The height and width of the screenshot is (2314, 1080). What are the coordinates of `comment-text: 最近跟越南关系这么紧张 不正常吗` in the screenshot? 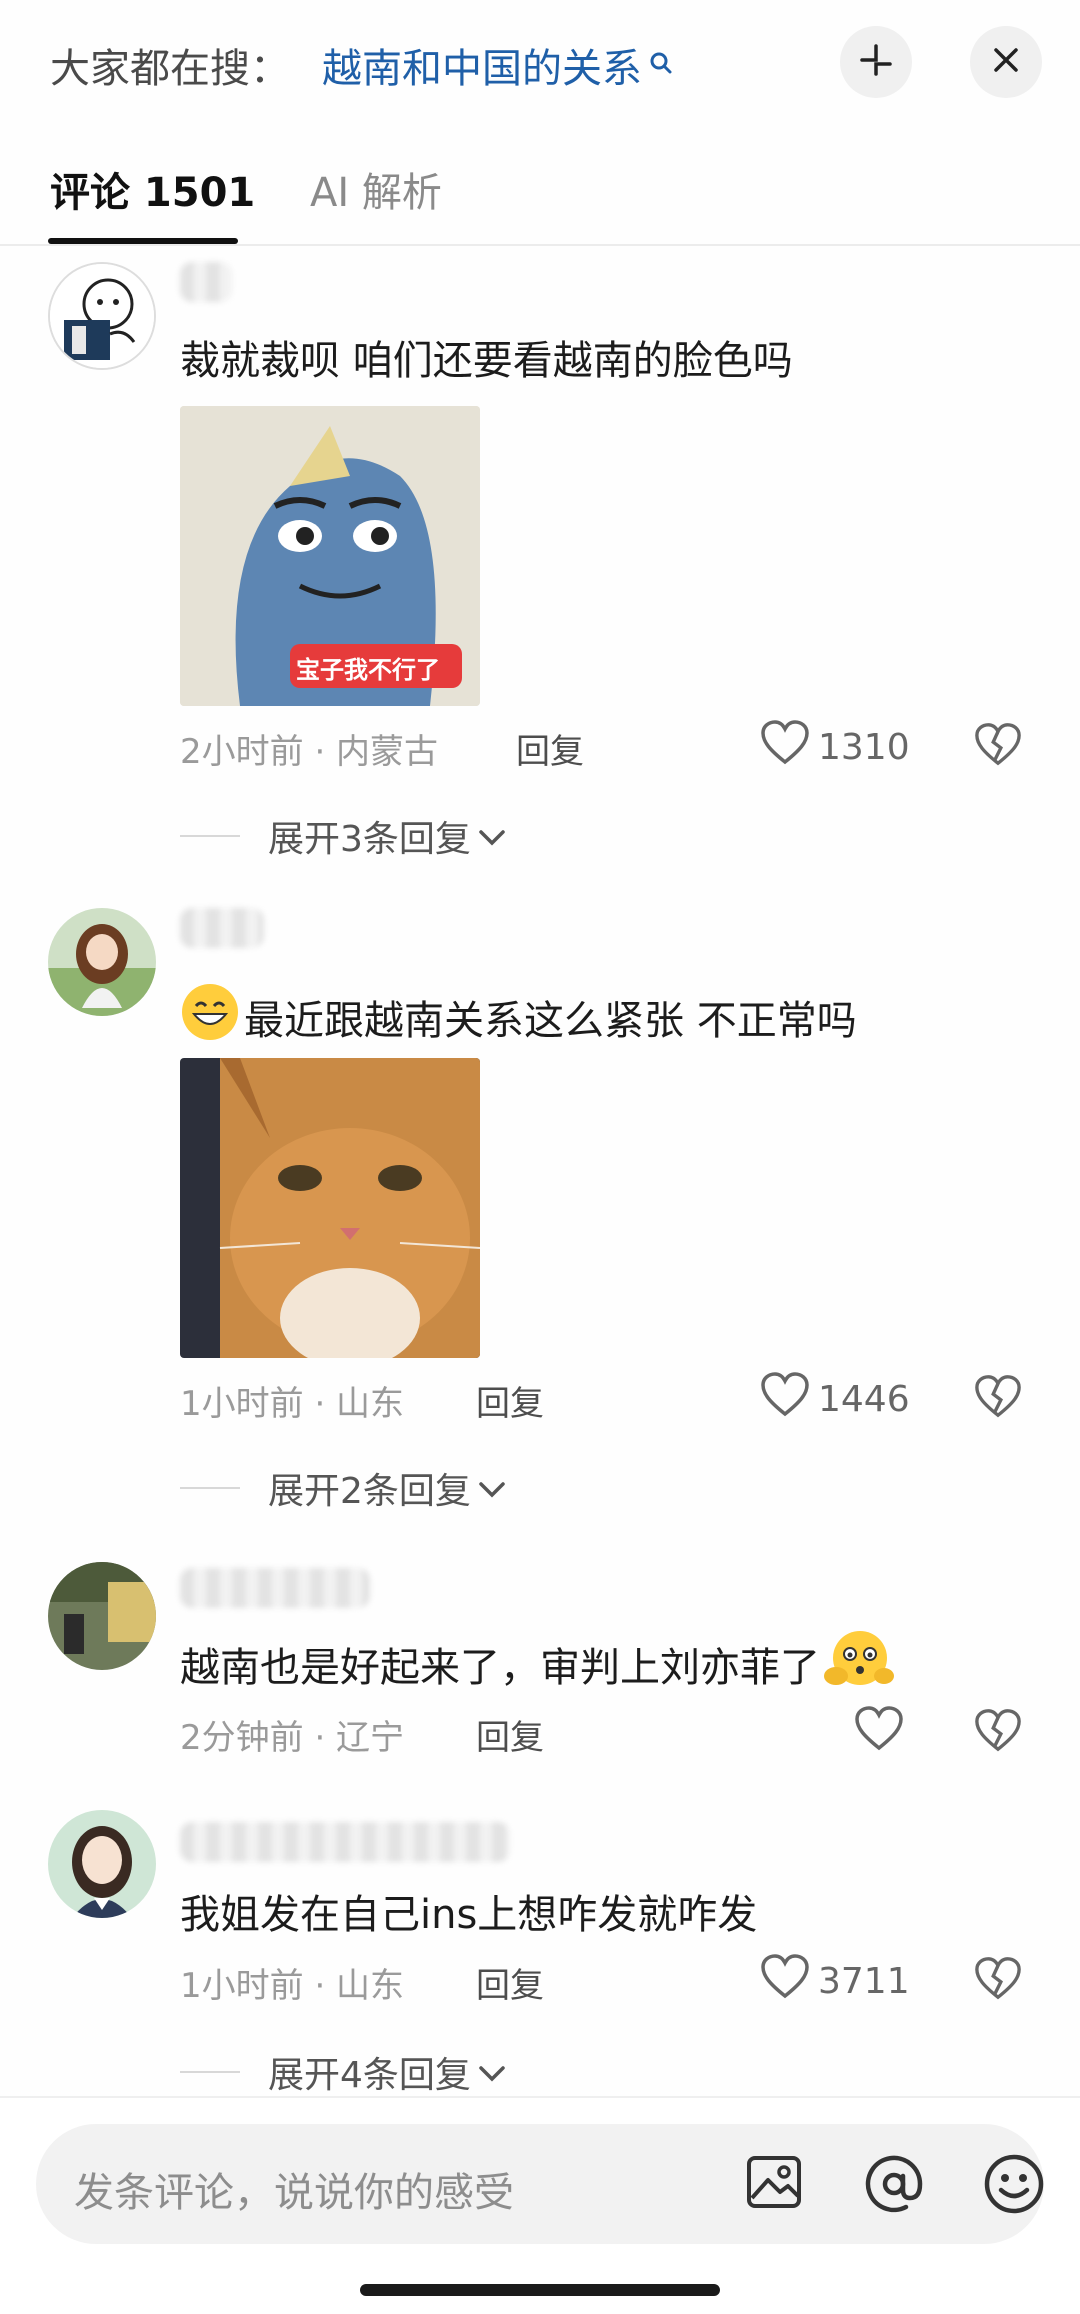 It's located at (518, 1017).